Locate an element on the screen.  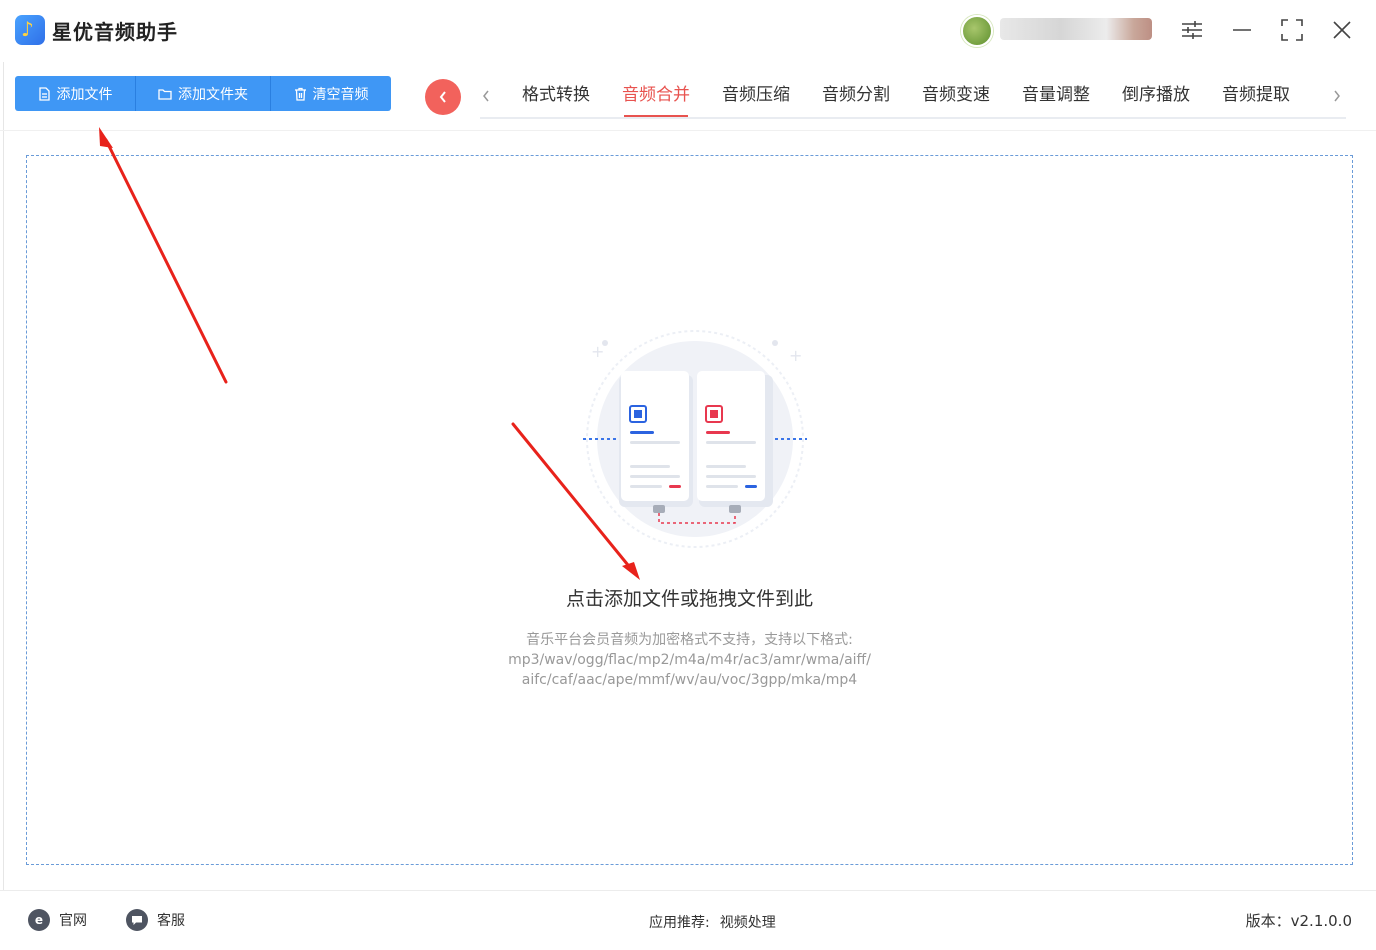
video-processing-link: 视频处理 is located at coordinates (748, 923).